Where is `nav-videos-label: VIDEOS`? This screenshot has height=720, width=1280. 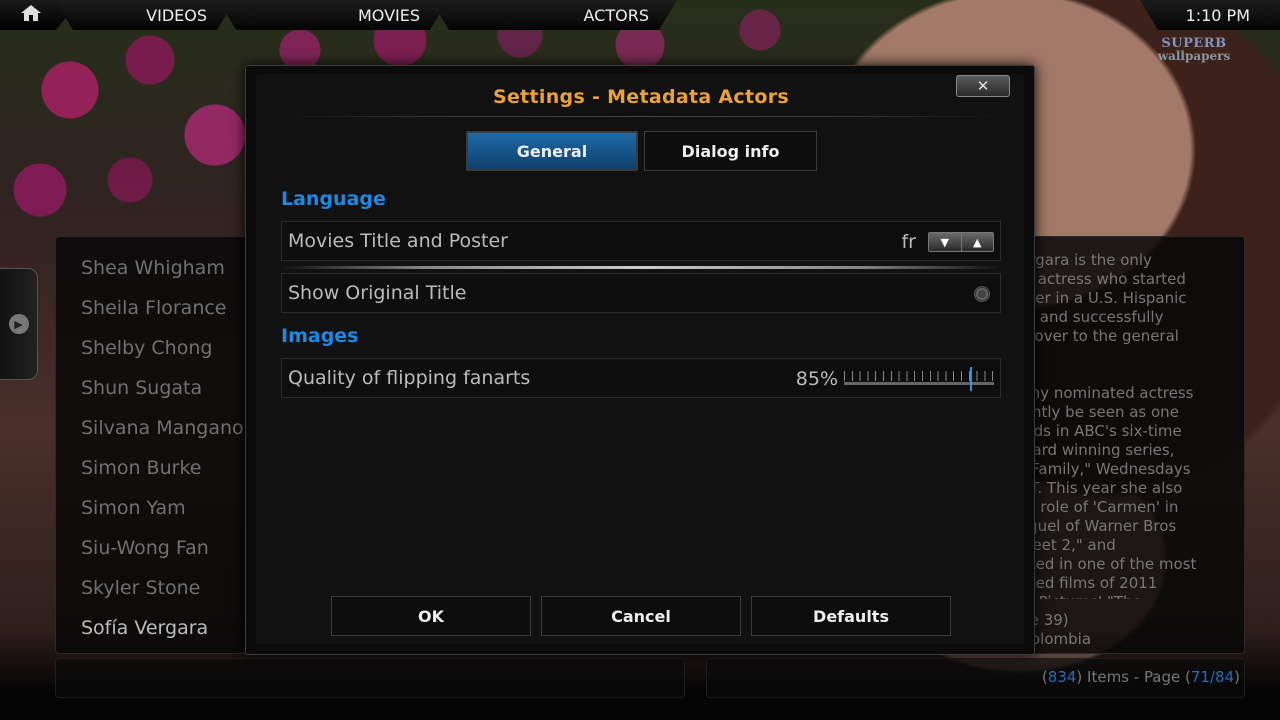 nav-videos-label: VIDEOS is located at coordinates (176, 15).